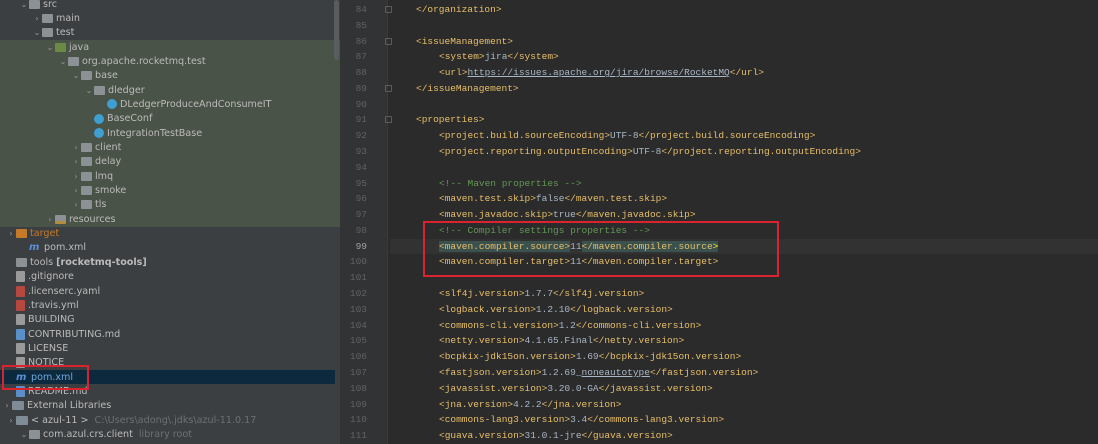 The image size is (1098, 444). Describe the element at coordinates (167, 205) in the screenshot. I see `tree-item: › tls` at that location.